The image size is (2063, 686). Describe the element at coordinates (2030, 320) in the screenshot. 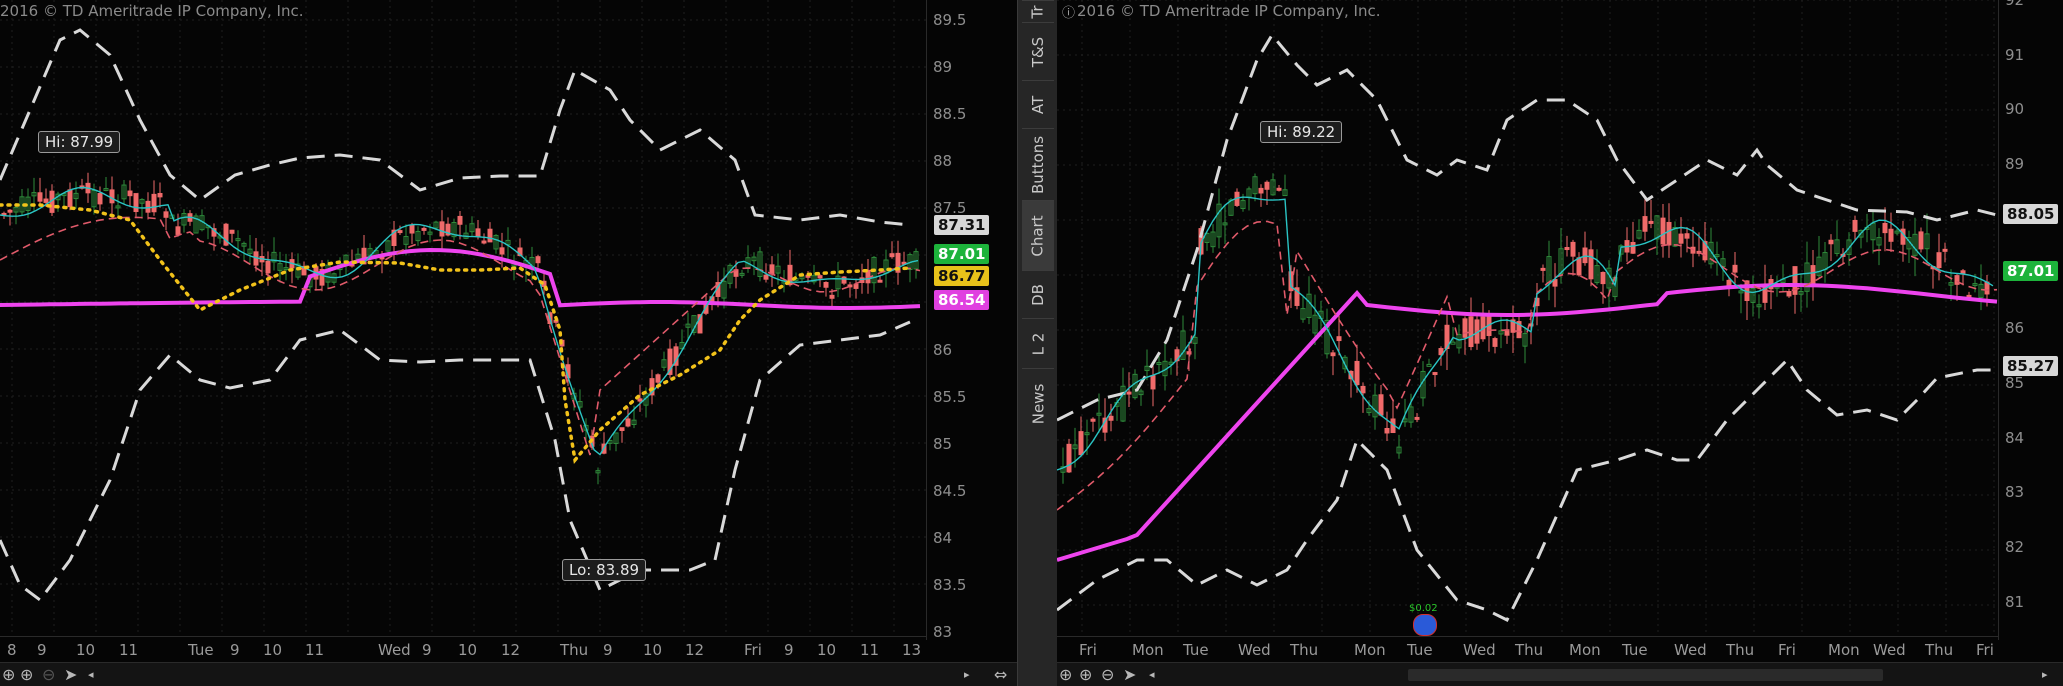

I see `price-axis: 929190898887868584838281` at that location.